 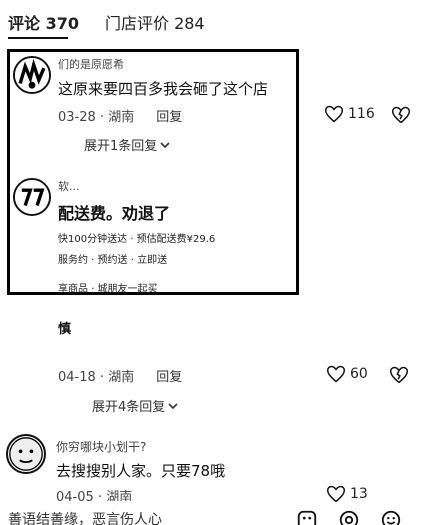 What do you see at coordinates (219, 517) in the screenshot?
I see `comment-input-bar: 善语结善缘，恶言伤人心` at bounding box center [219, 517].